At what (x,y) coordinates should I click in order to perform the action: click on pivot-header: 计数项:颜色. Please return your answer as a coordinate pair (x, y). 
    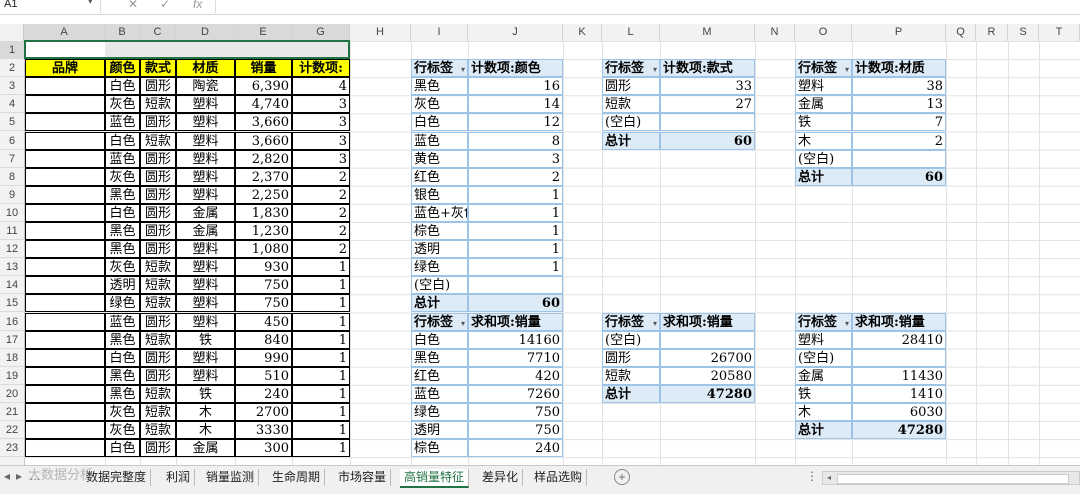
    Looking at the image, I should click on (515, 68).